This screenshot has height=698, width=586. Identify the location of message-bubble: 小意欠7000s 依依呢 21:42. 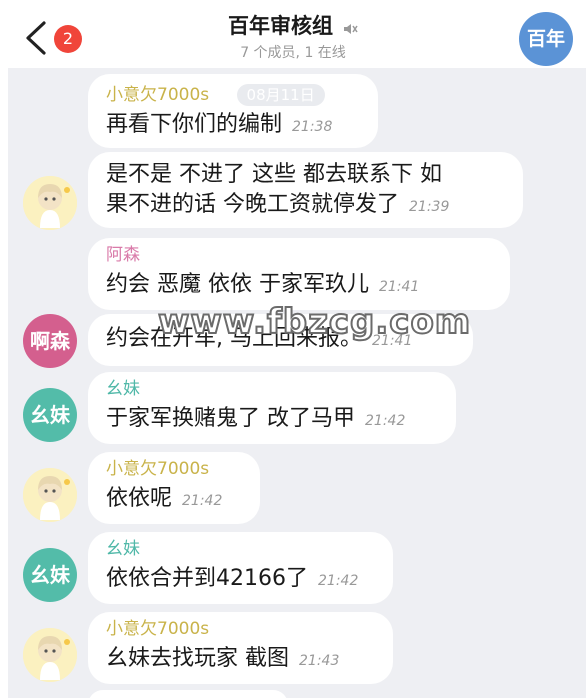
(174, 488).